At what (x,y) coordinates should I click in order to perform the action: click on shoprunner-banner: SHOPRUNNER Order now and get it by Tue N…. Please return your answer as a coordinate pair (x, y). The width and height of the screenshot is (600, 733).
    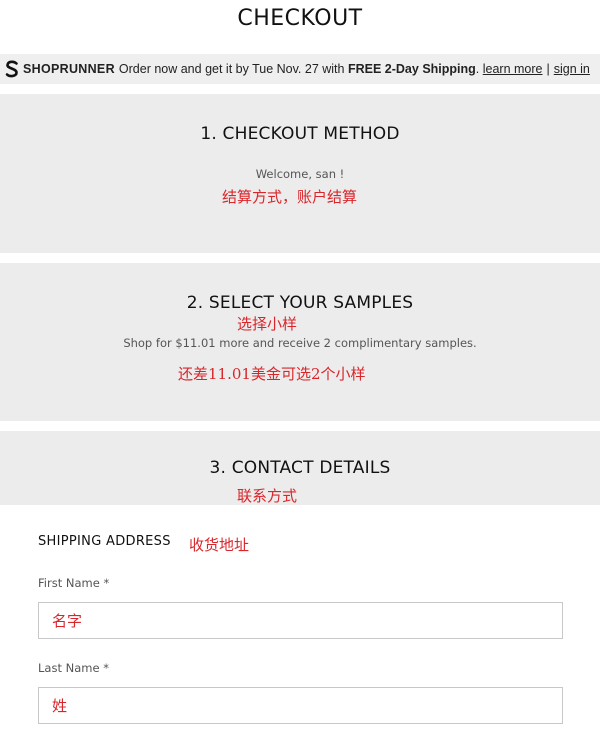
    Looking at the image, I should click on (300, 69).